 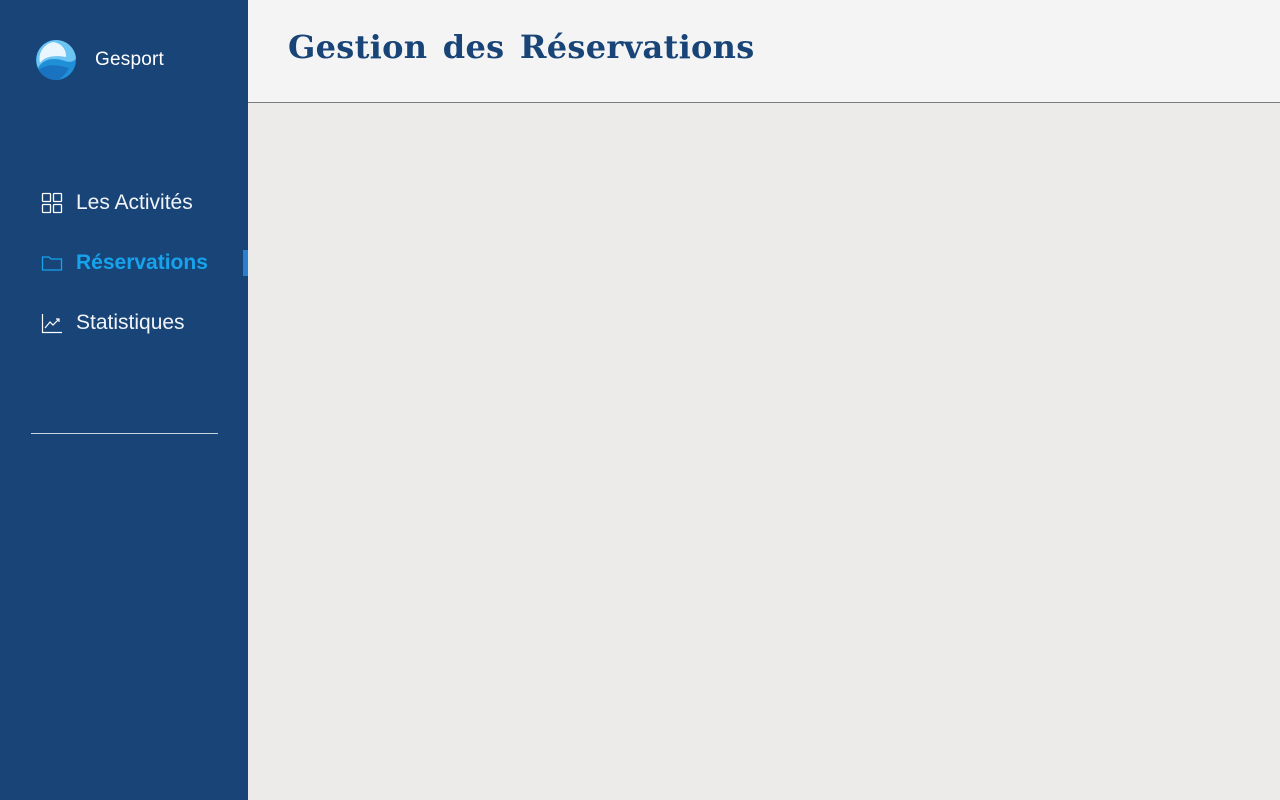 What do you see at coordinates (52, 323) in the screenshot?
I see `chart-line-icon` at bounding box center [52, 323].